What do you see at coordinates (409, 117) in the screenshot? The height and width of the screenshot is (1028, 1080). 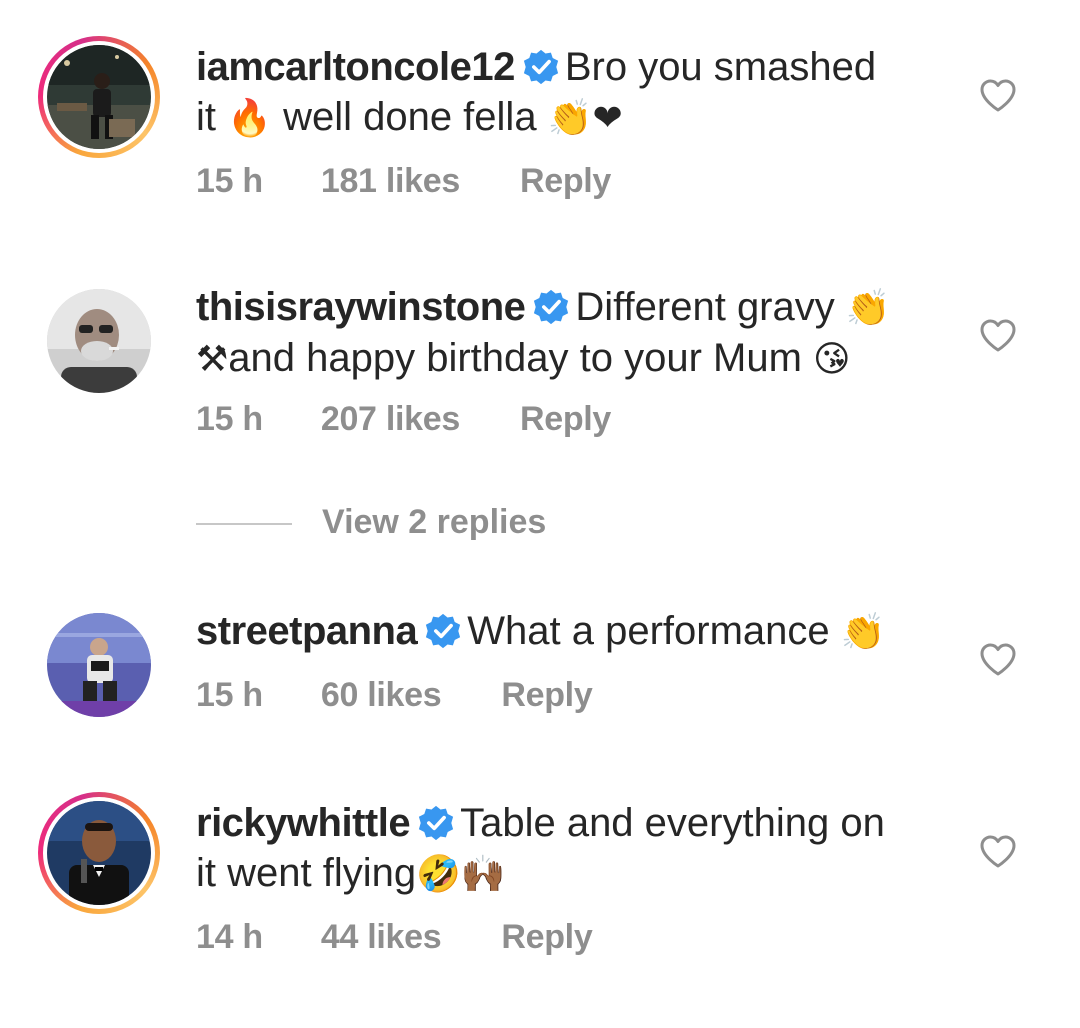 I see `comment-text: well done fella` at bounding box center [409, 117].